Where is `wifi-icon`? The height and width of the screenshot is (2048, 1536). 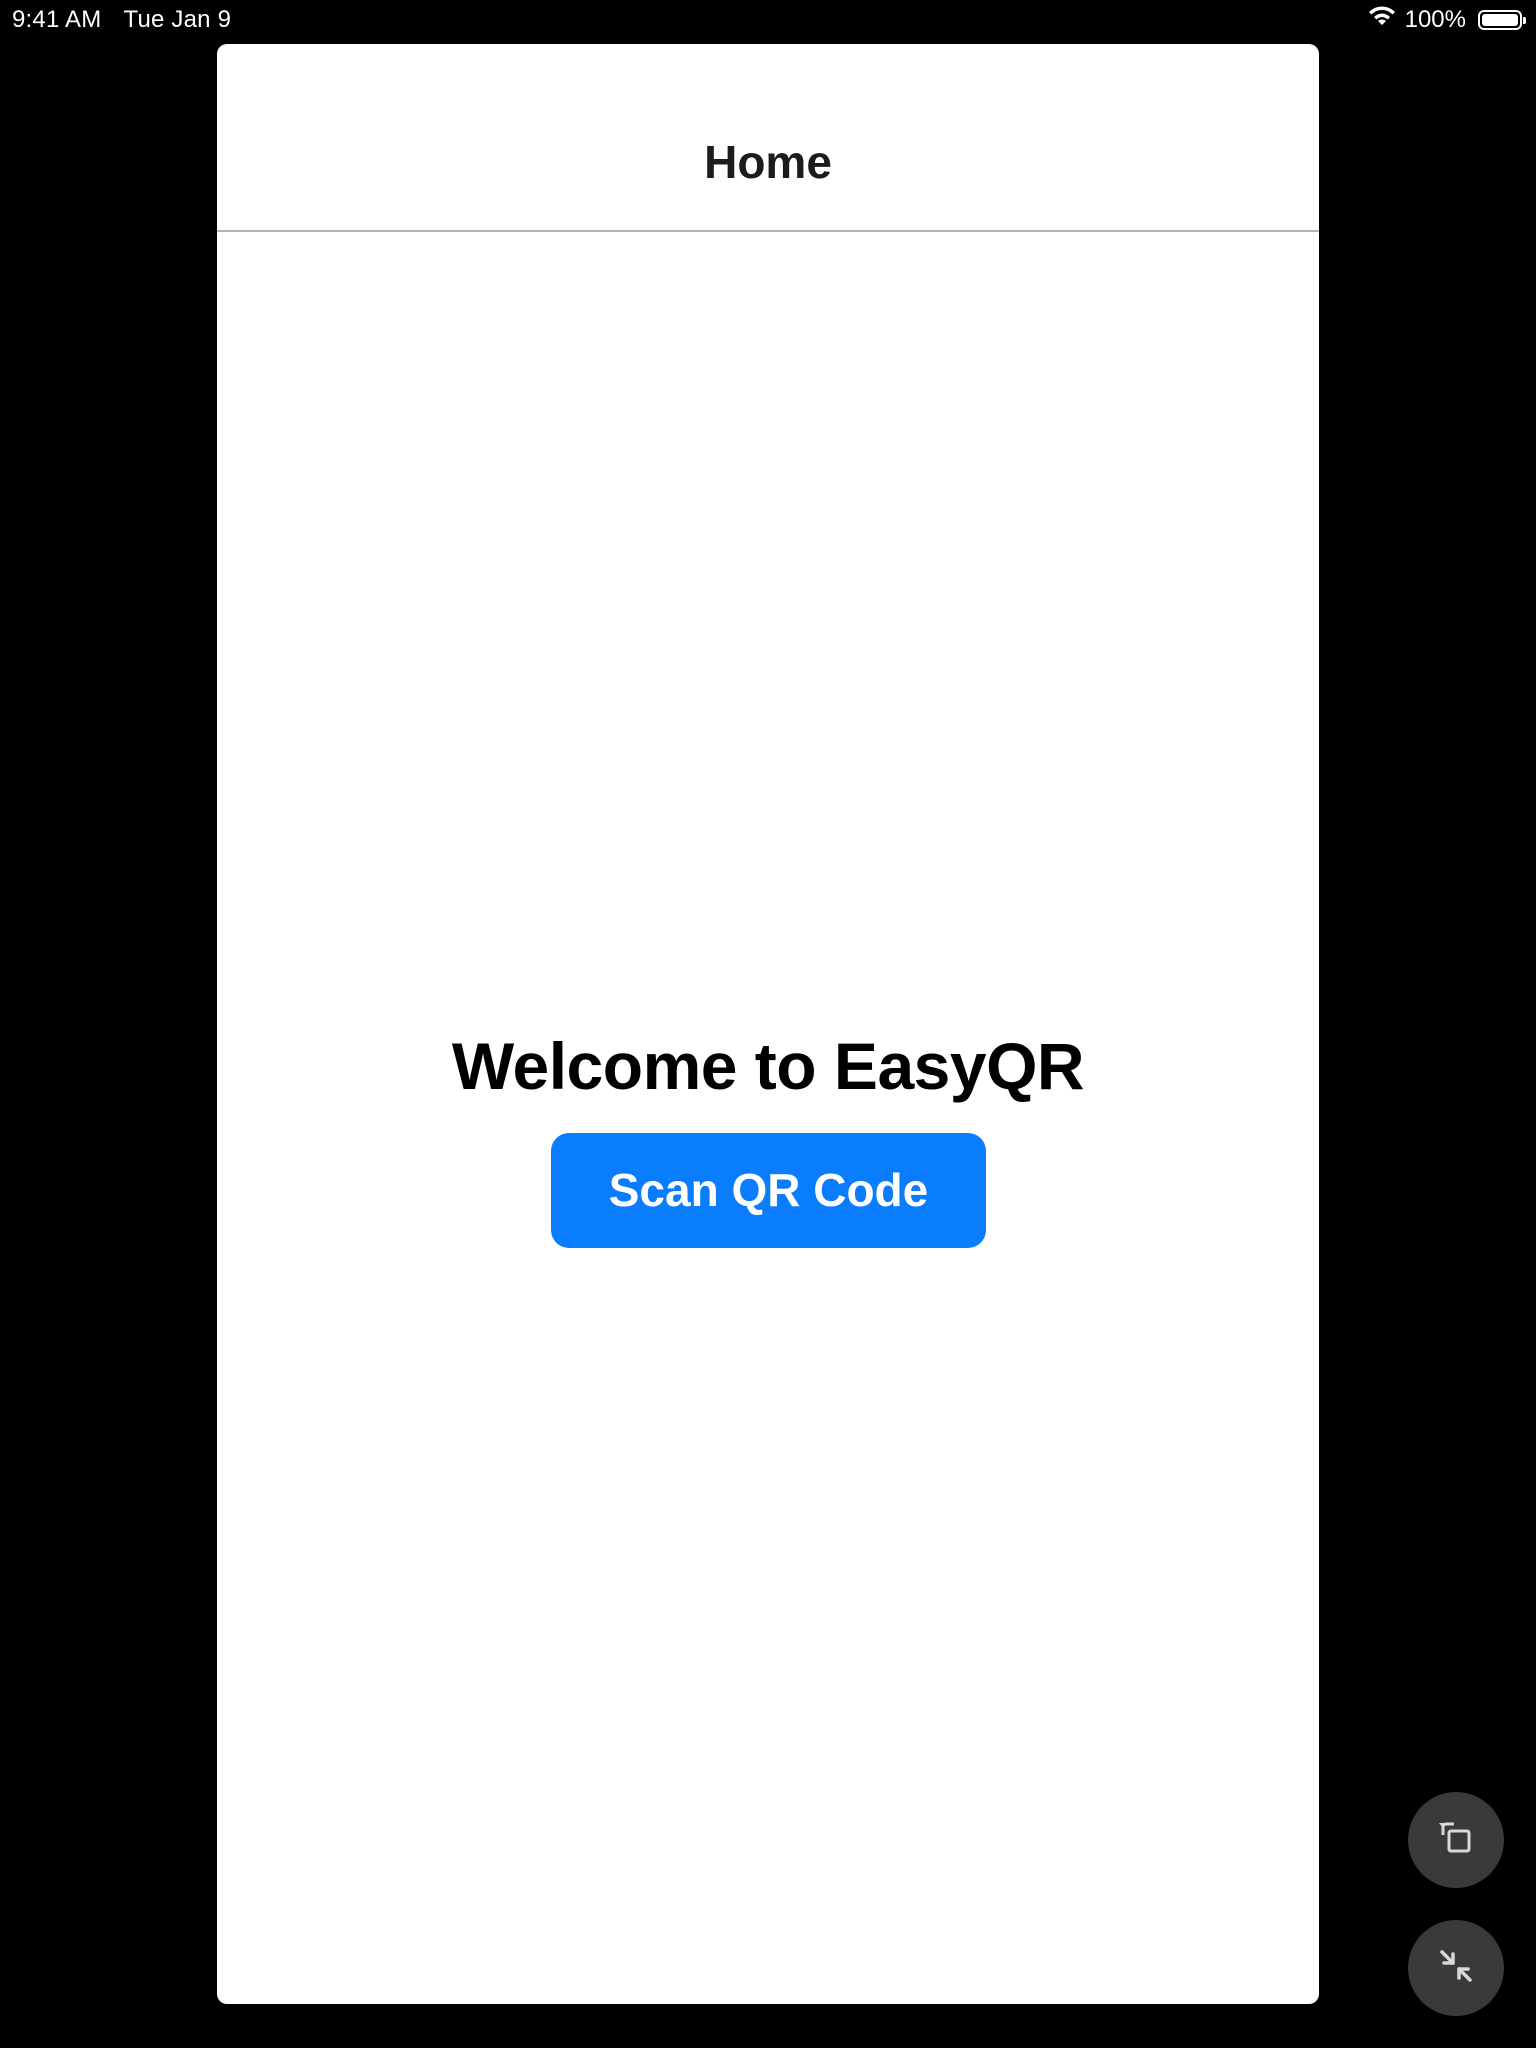
wifi-icon is located at coordinates (1382, 19).